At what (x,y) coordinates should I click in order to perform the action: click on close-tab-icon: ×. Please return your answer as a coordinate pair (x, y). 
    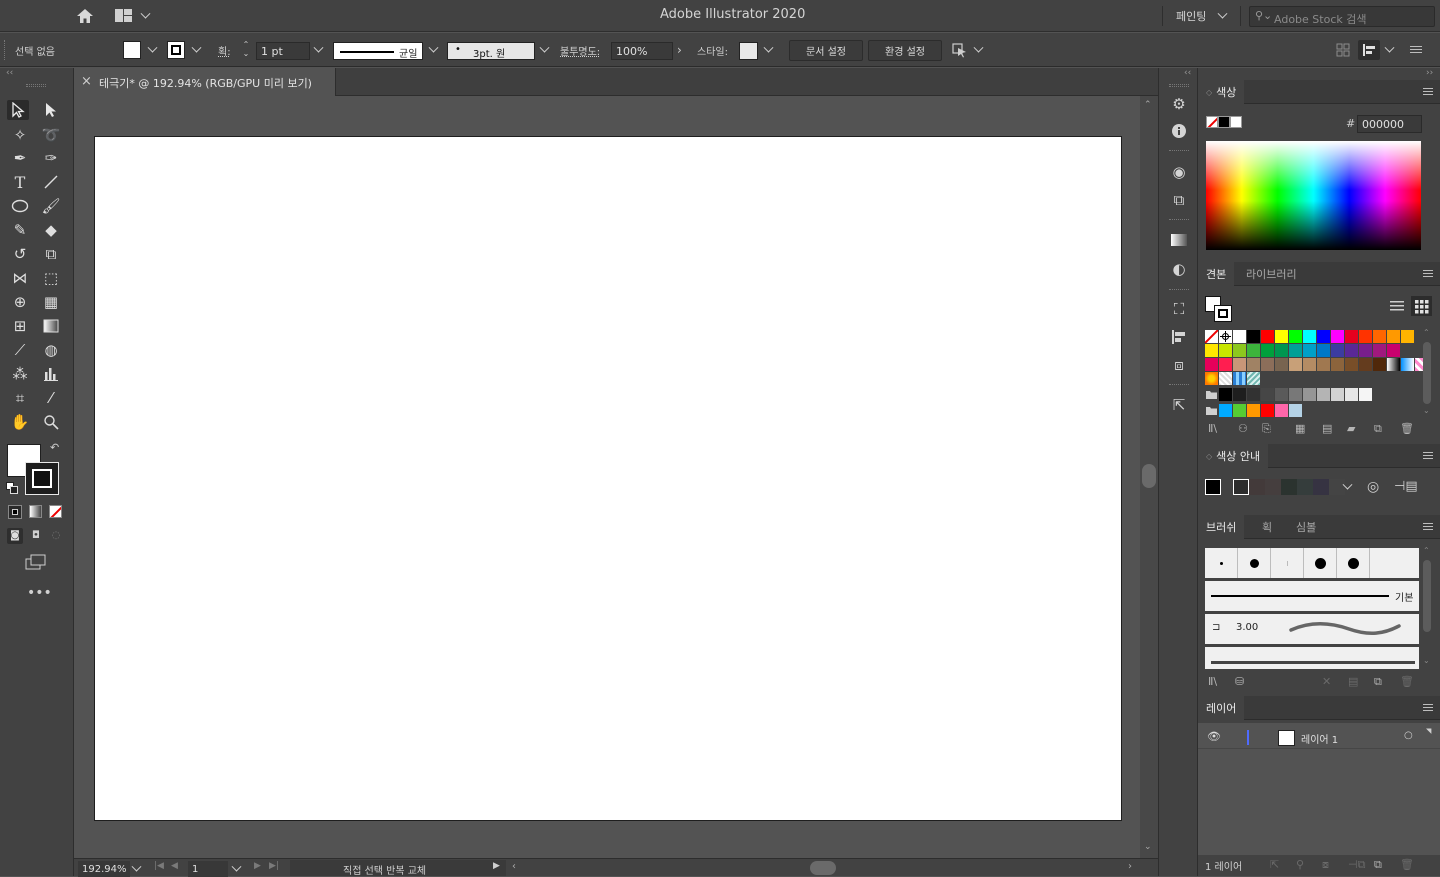
    Looking at the image, I should click on (86, 81).